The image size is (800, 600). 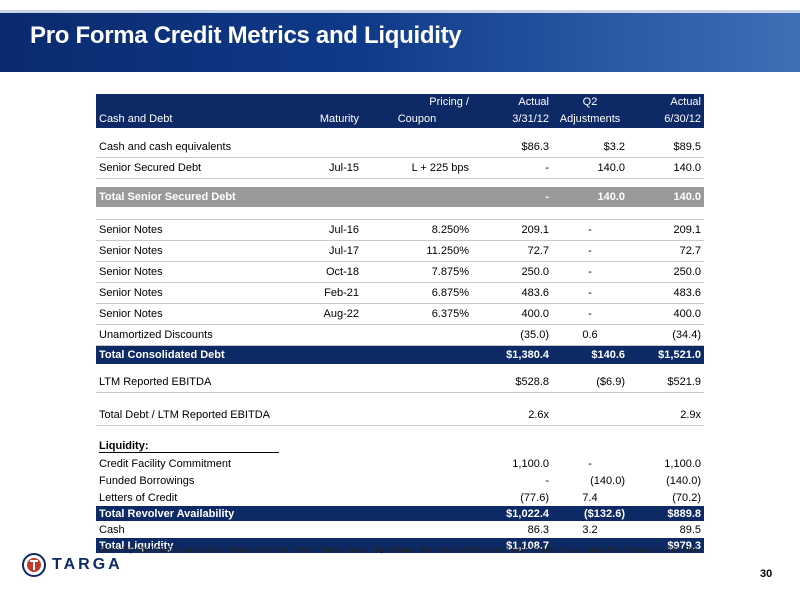 I want to click on banner-top-shade, so click(x=400, y=11).